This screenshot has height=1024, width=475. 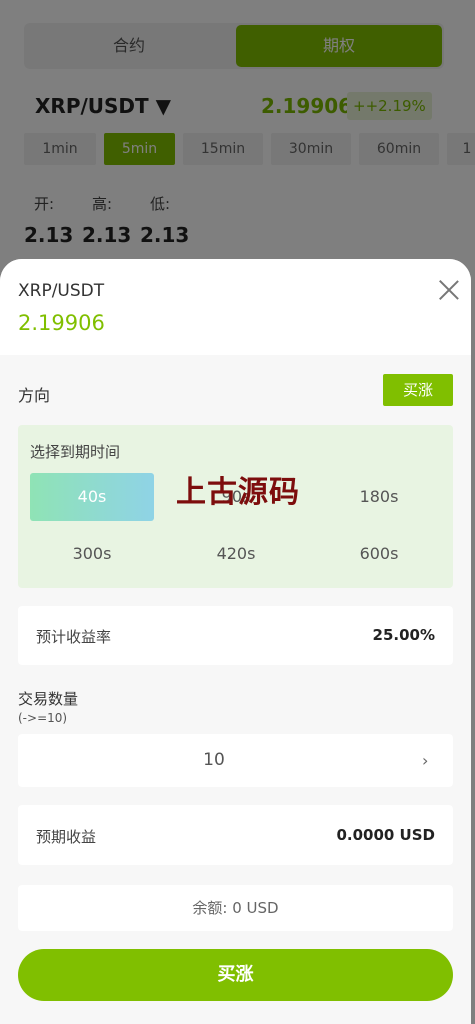 What do you see at coordinates (34, 395) in the screenshot?
I see `direction-label: 方向` at bounding box center [34, 395].